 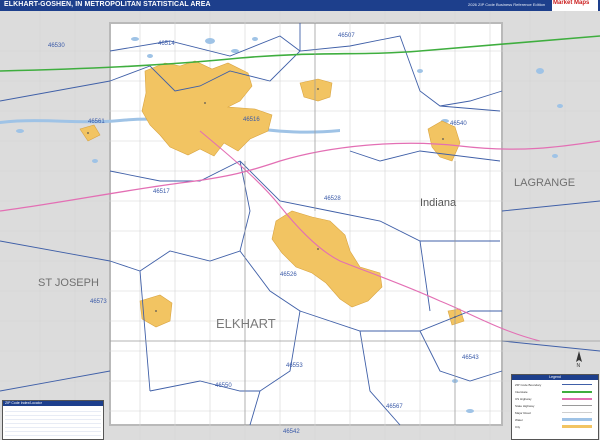 I want to click on outside-area-south, so click(x=306, y=432).